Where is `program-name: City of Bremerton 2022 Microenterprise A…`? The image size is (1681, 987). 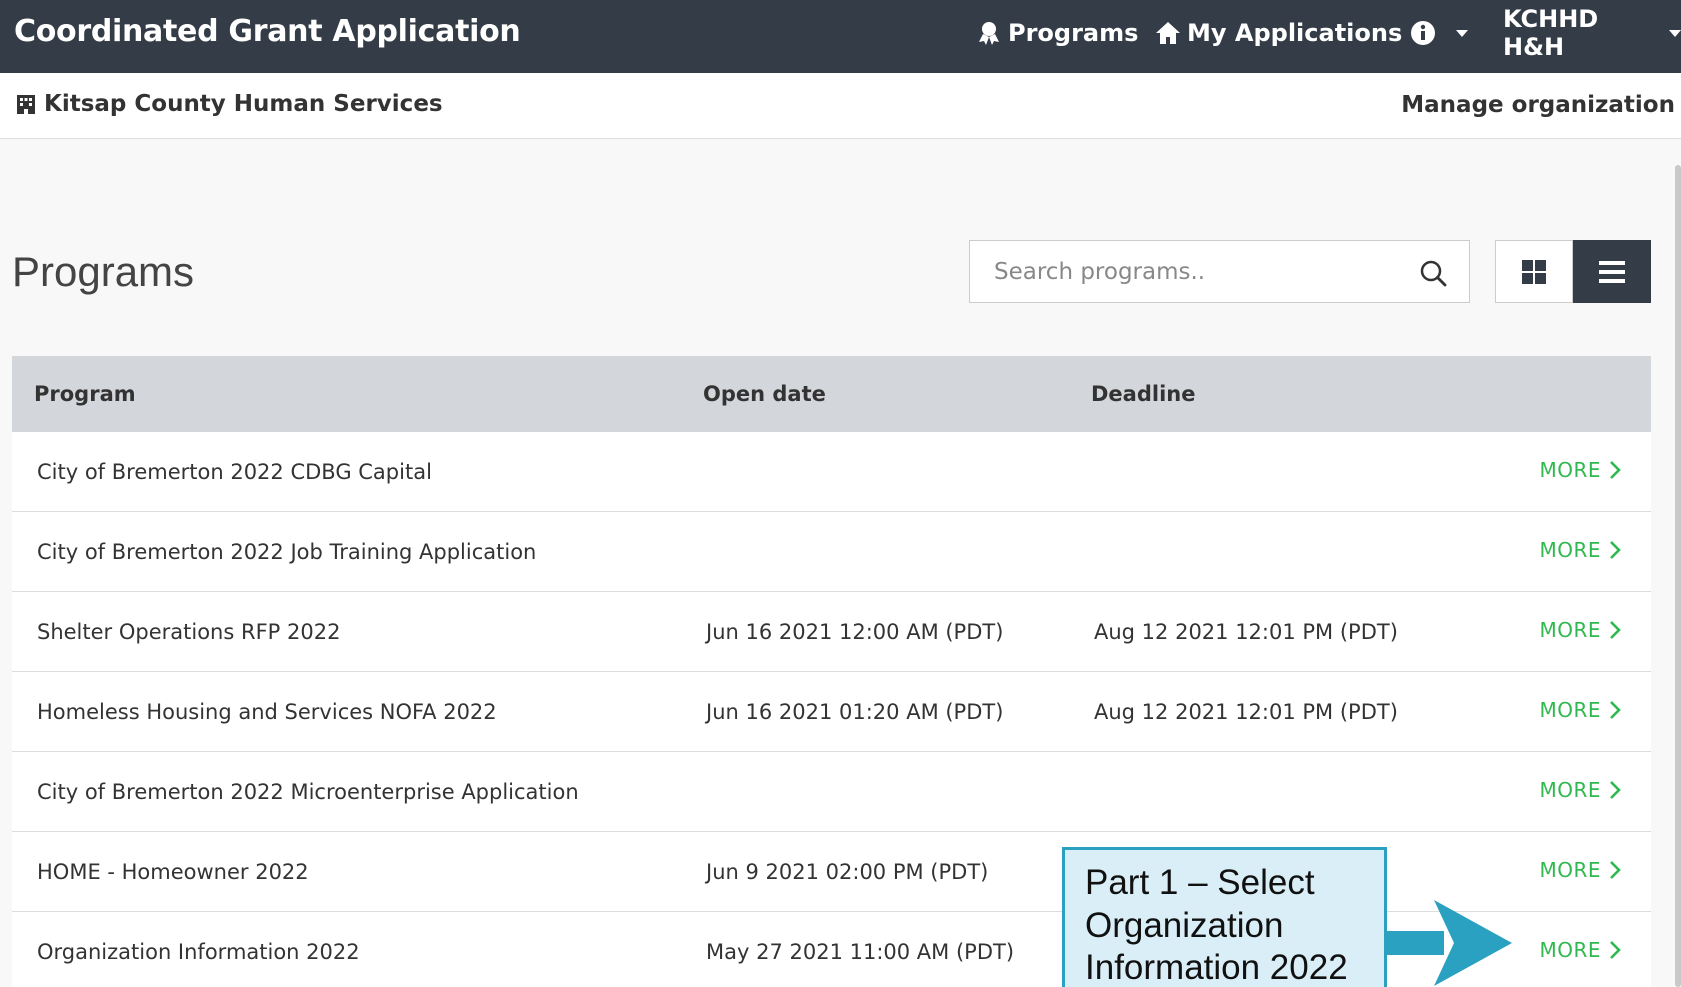 program-name: City of Bremerton 2022 Microenterprise A… is located at coordinates (308, 792).